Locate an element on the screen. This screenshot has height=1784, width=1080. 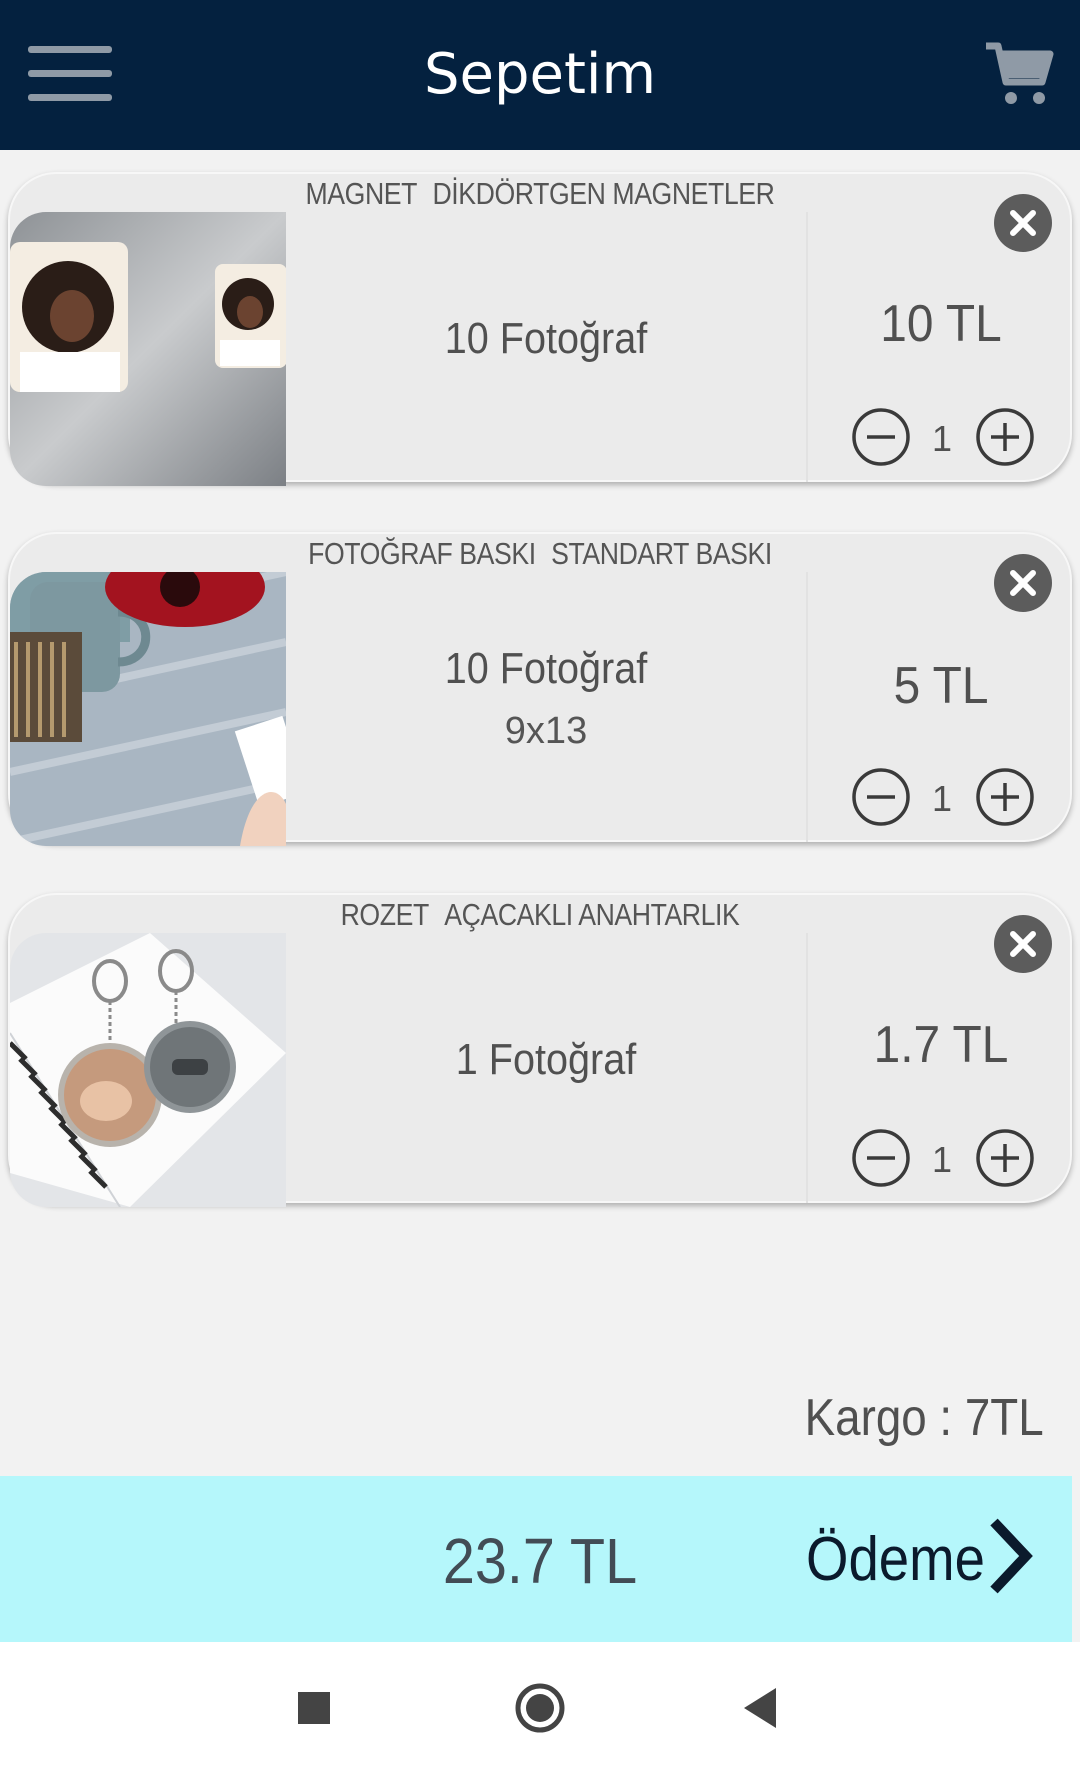
recent-apps-button is located at coordinates (314, 1710).